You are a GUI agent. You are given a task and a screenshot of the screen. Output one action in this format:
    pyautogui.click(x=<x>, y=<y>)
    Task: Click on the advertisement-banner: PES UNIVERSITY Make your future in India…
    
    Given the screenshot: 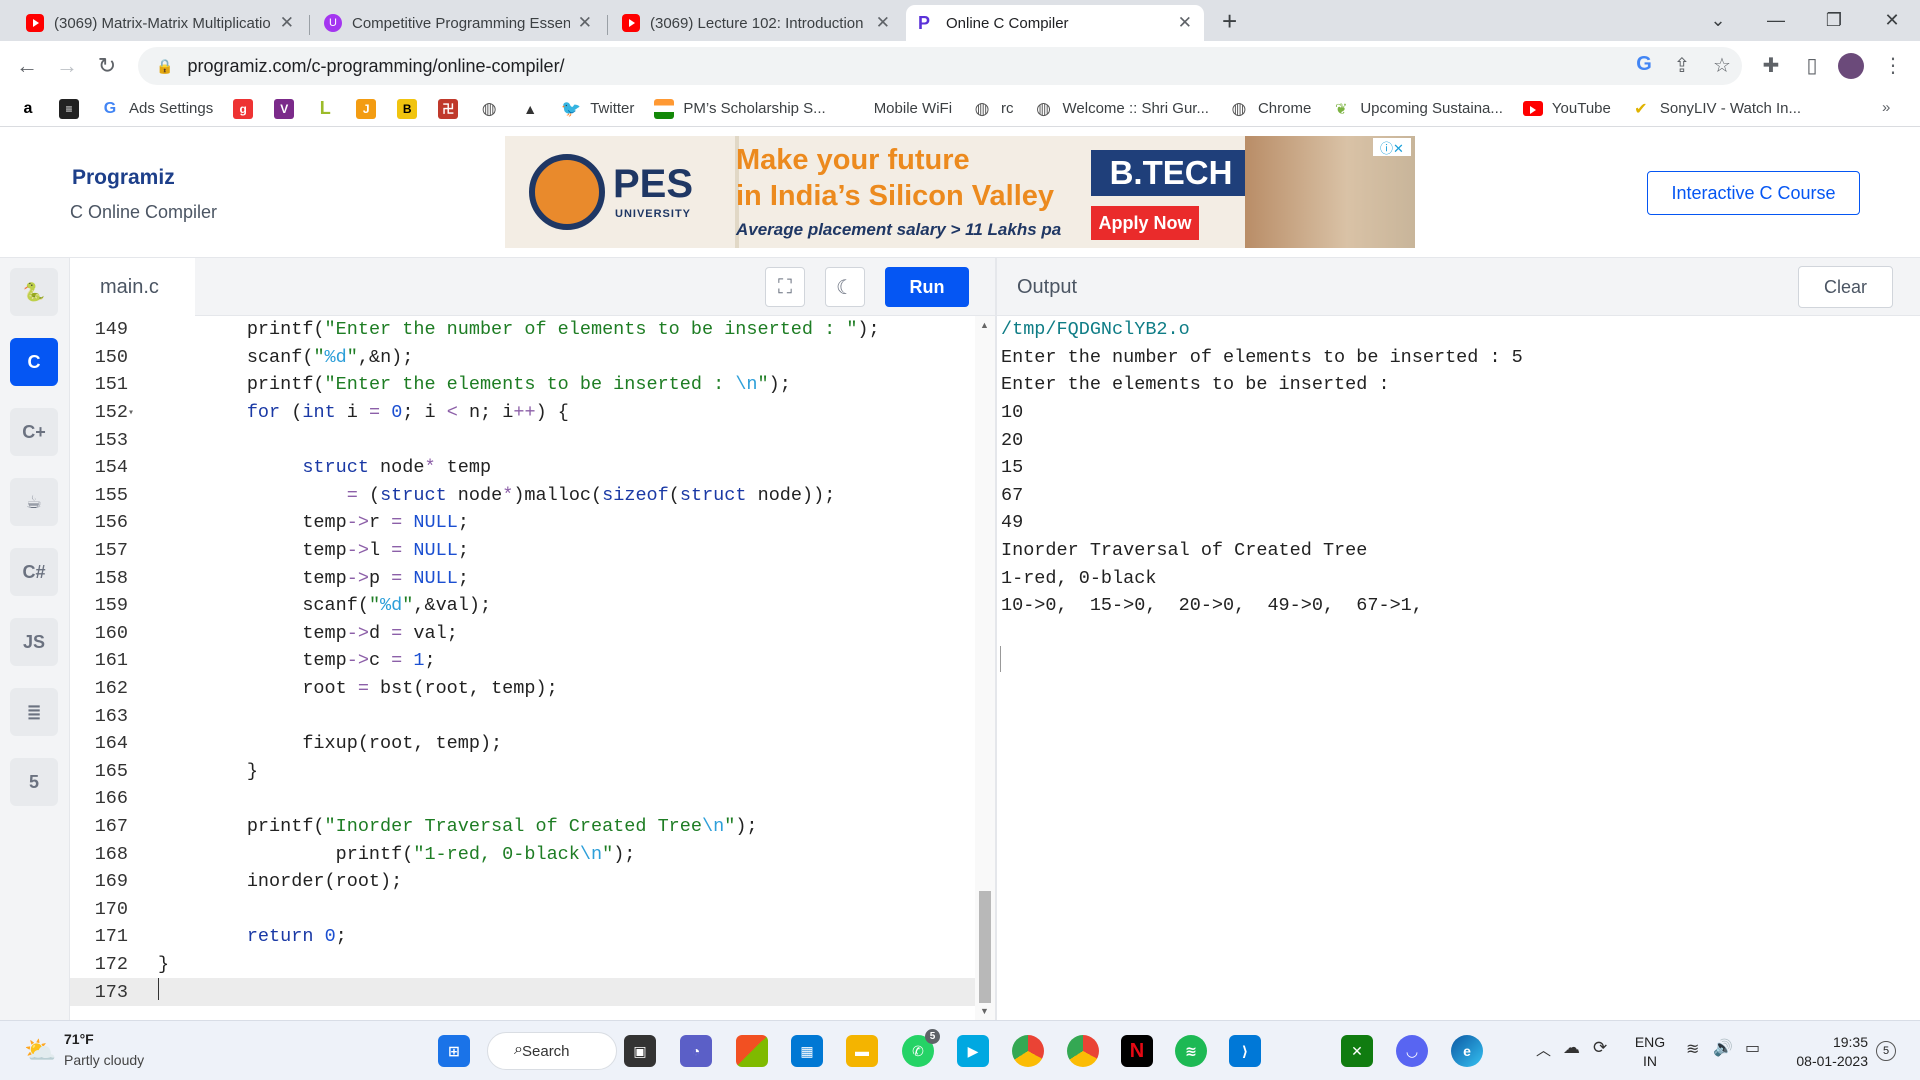 What is the action you would take?
    pyautogui.click(x=960, y=192)
    